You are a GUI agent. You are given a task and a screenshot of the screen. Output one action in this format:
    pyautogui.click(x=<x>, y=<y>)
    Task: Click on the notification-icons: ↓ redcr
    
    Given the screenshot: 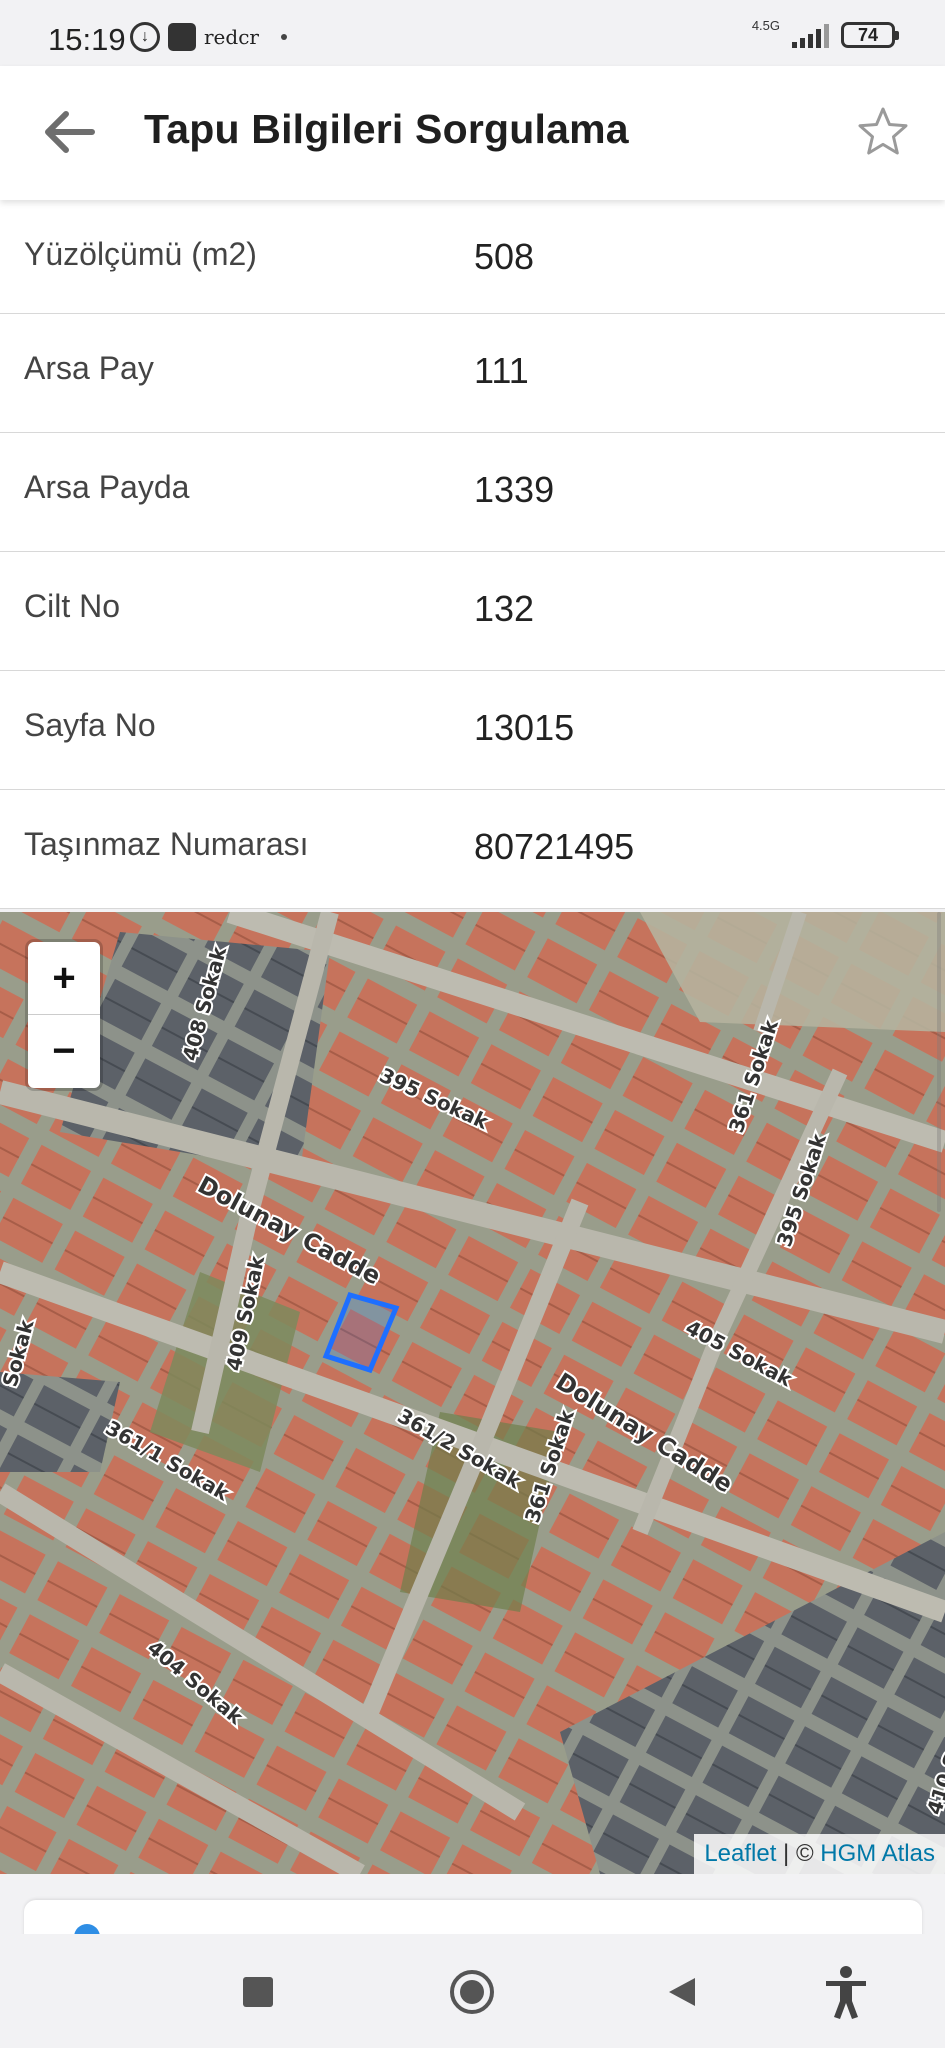 What is the action you would take?
    pyautogui.click(x=208, y=37)
    